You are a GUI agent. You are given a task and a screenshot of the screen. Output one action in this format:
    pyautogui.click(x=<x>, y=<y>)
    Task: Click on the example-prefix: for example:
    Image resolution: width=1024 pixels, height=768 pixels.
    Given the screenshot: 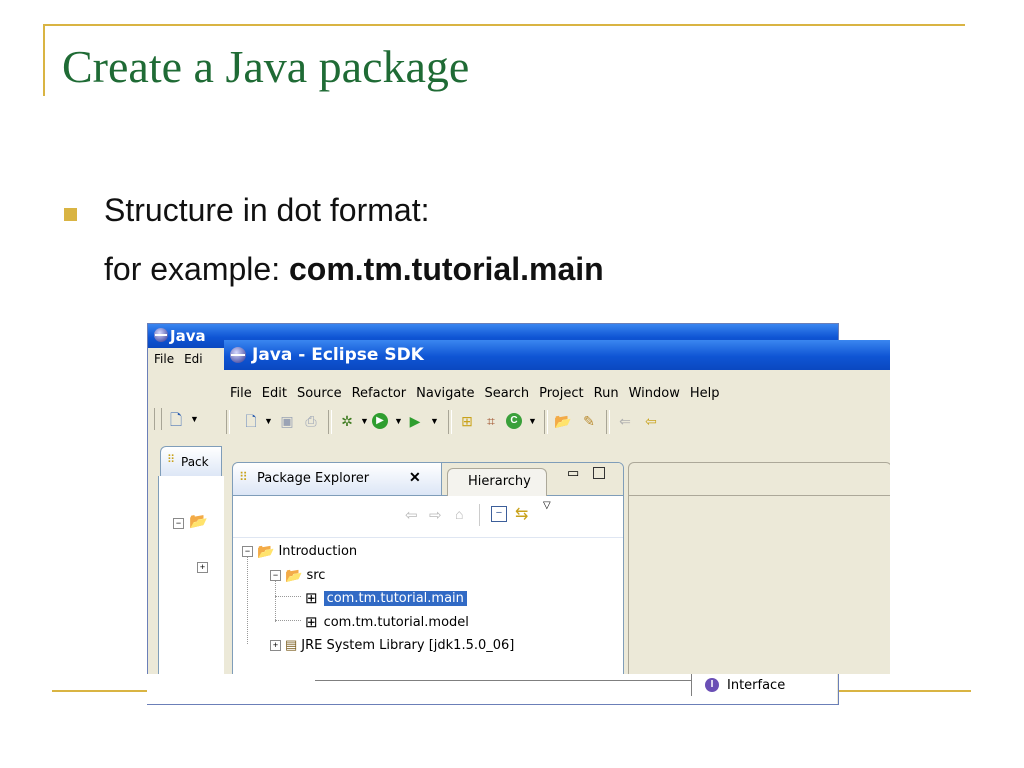 What is the action you would take?
    pyautogui.click(x=196, y=269)
    